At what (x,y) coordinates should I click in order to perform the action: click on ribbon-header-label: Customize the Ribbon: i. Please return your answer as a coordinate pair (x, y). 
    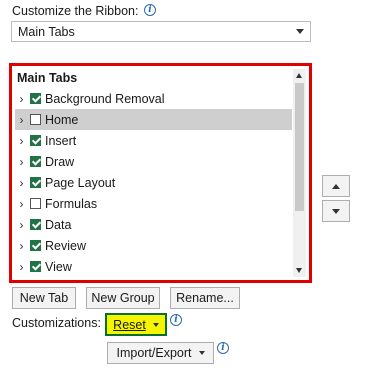
    Looking at the image, I should click on (84, 11).